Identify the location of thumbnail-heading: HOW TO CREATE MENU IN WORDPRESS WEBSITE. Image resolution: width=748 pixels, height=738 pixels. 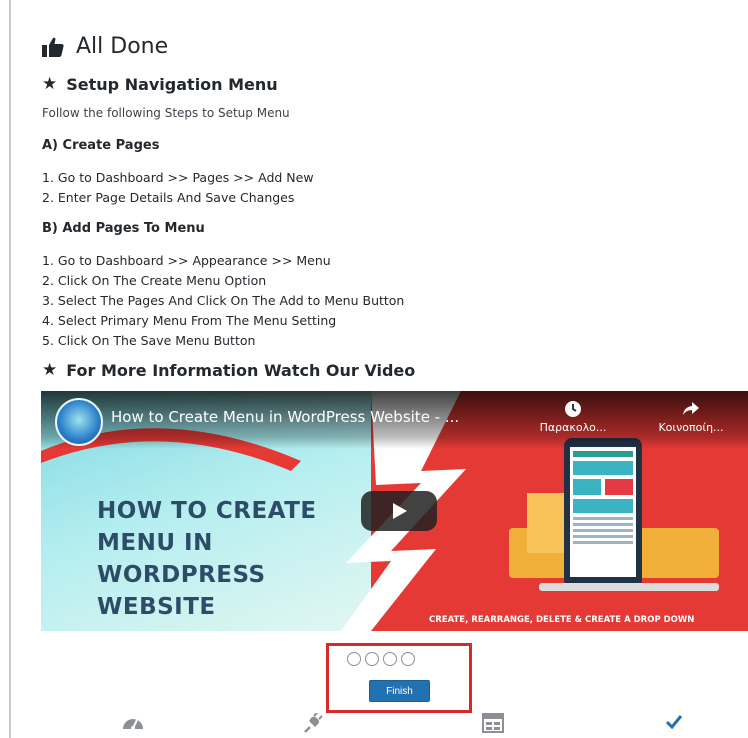
(207, 559).